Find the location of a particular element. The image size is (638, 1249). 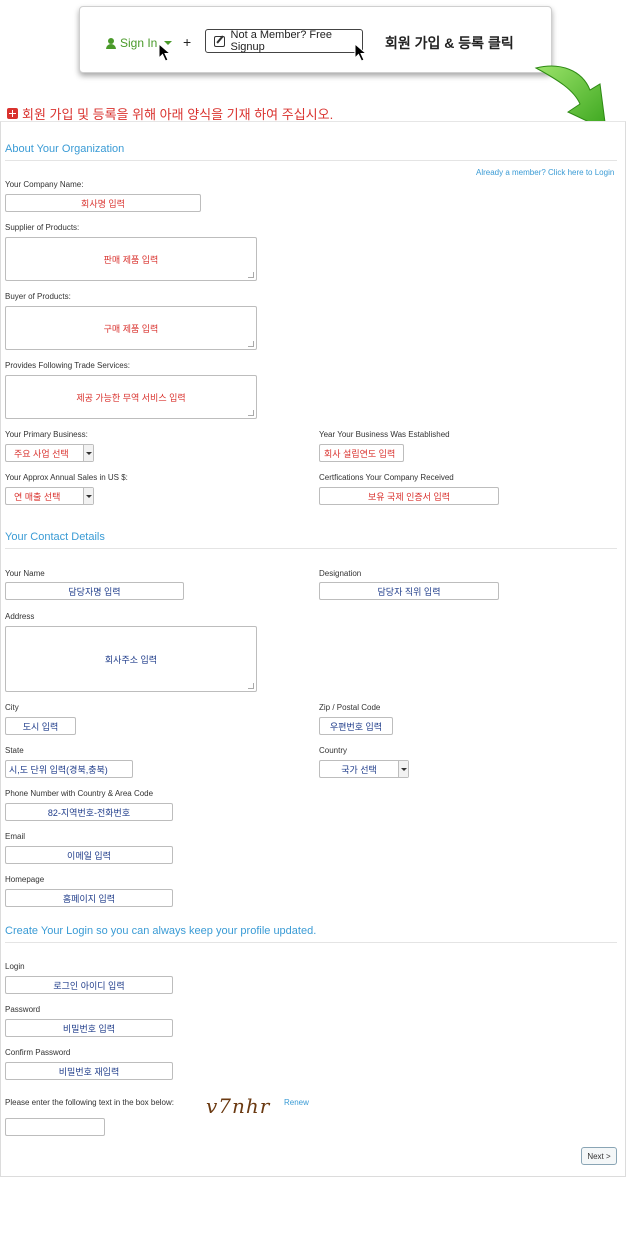

password-input: 비밀번호 입력 is located at coordinates (89, 1028).